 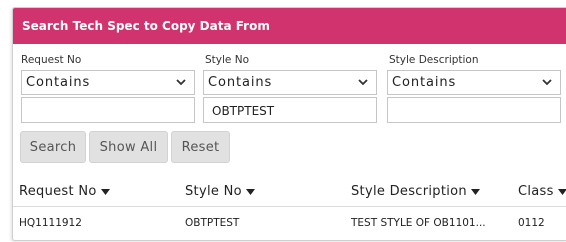 I want to click on request-no-input, so click(x=108, y=110).